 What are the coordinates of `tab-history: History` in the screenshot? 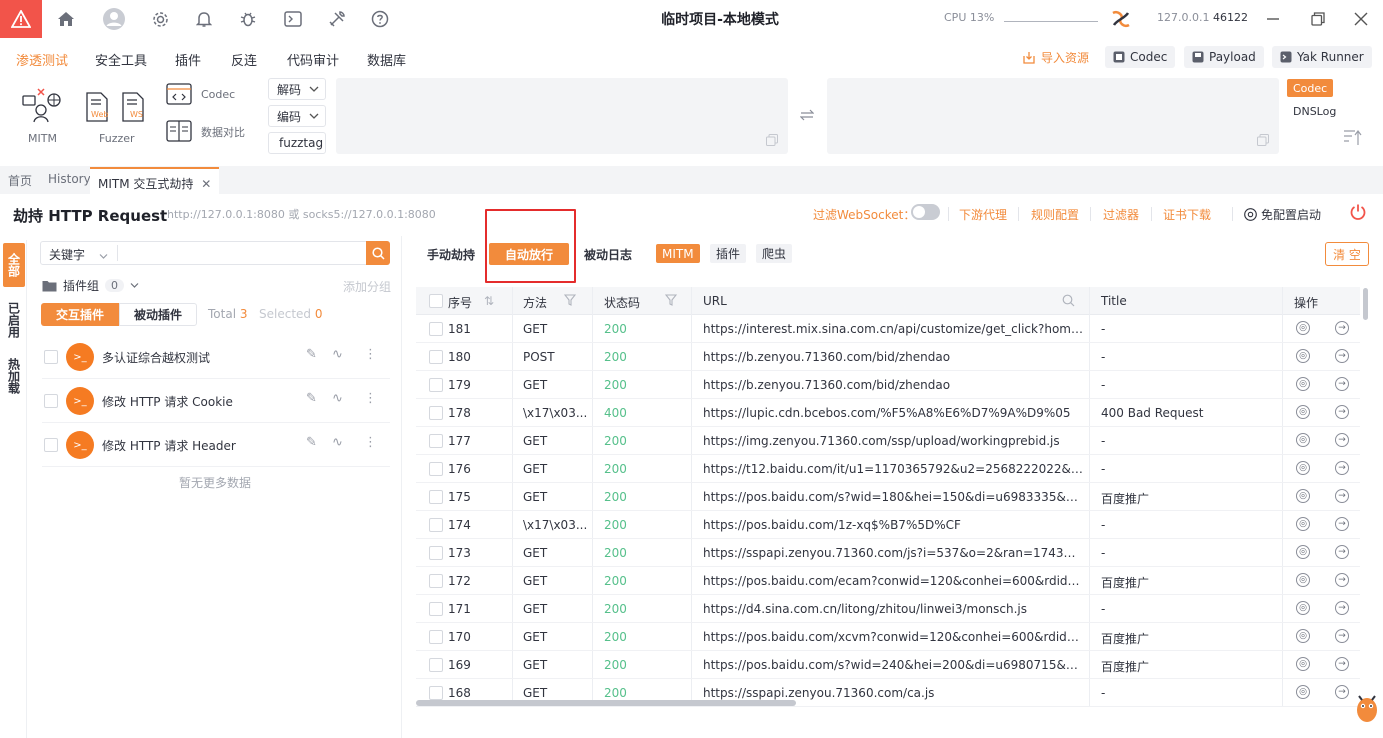 It's located at (69, 179).